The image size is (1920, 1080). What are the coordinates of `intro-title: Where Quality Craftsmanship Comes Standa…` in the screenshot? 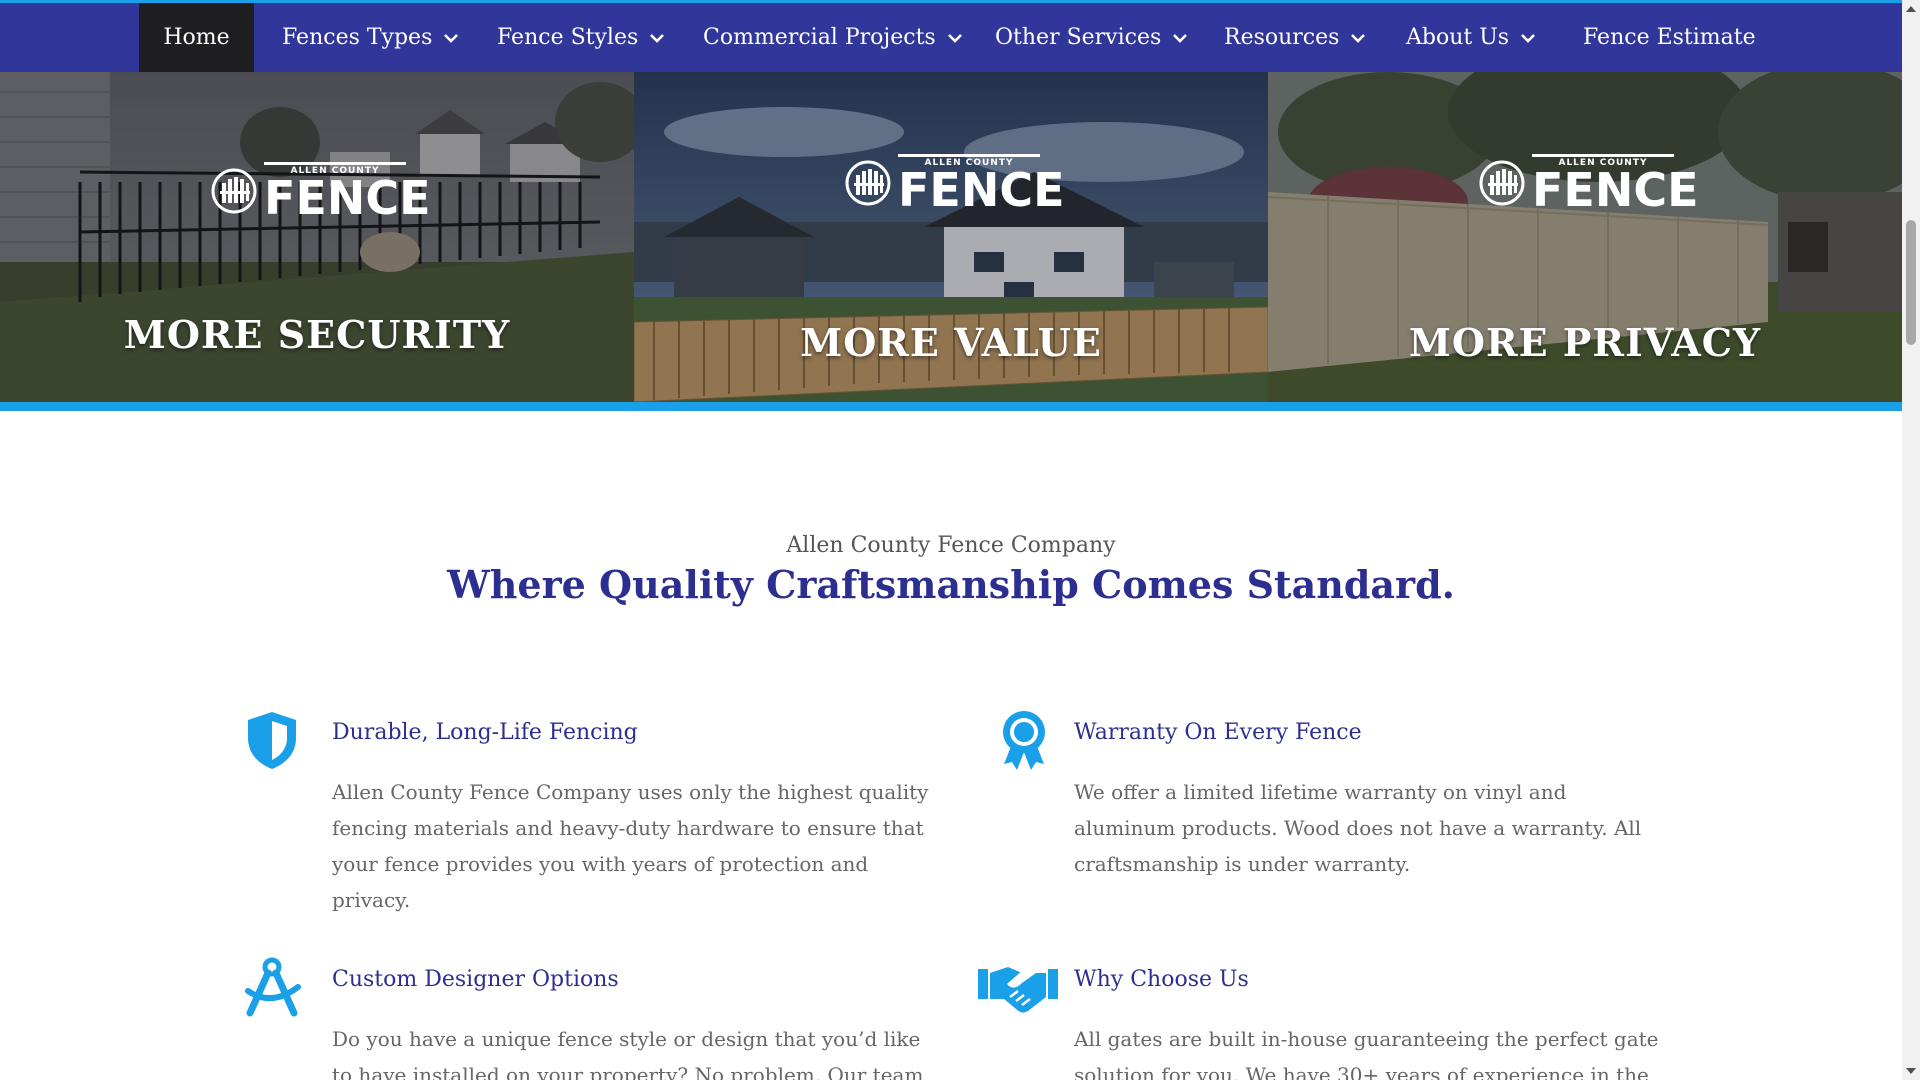 It's located at (951, 584).